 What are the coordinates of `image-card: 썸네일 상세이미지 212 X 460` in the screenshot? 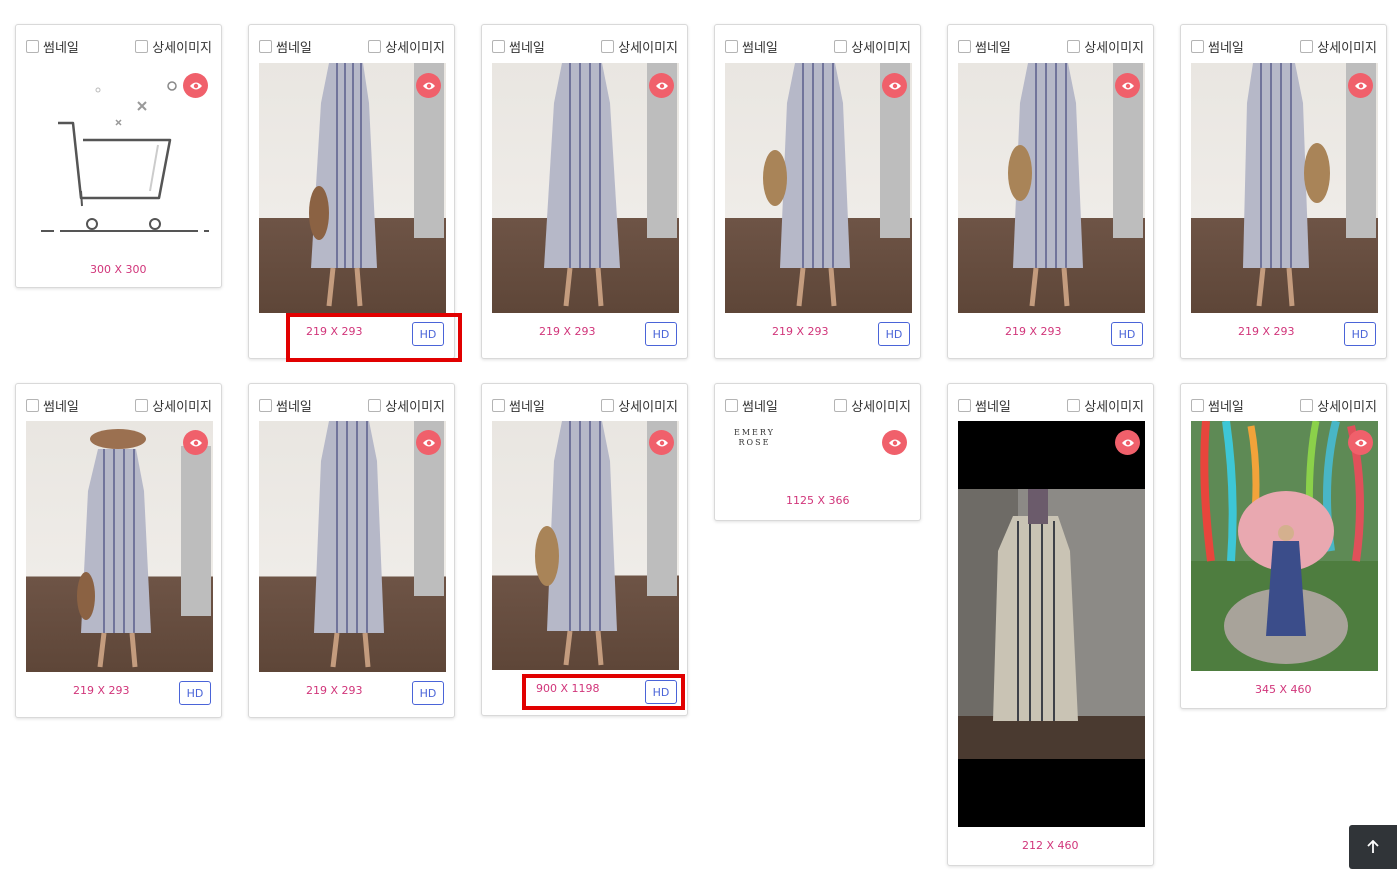 It's located at (1050, 624).